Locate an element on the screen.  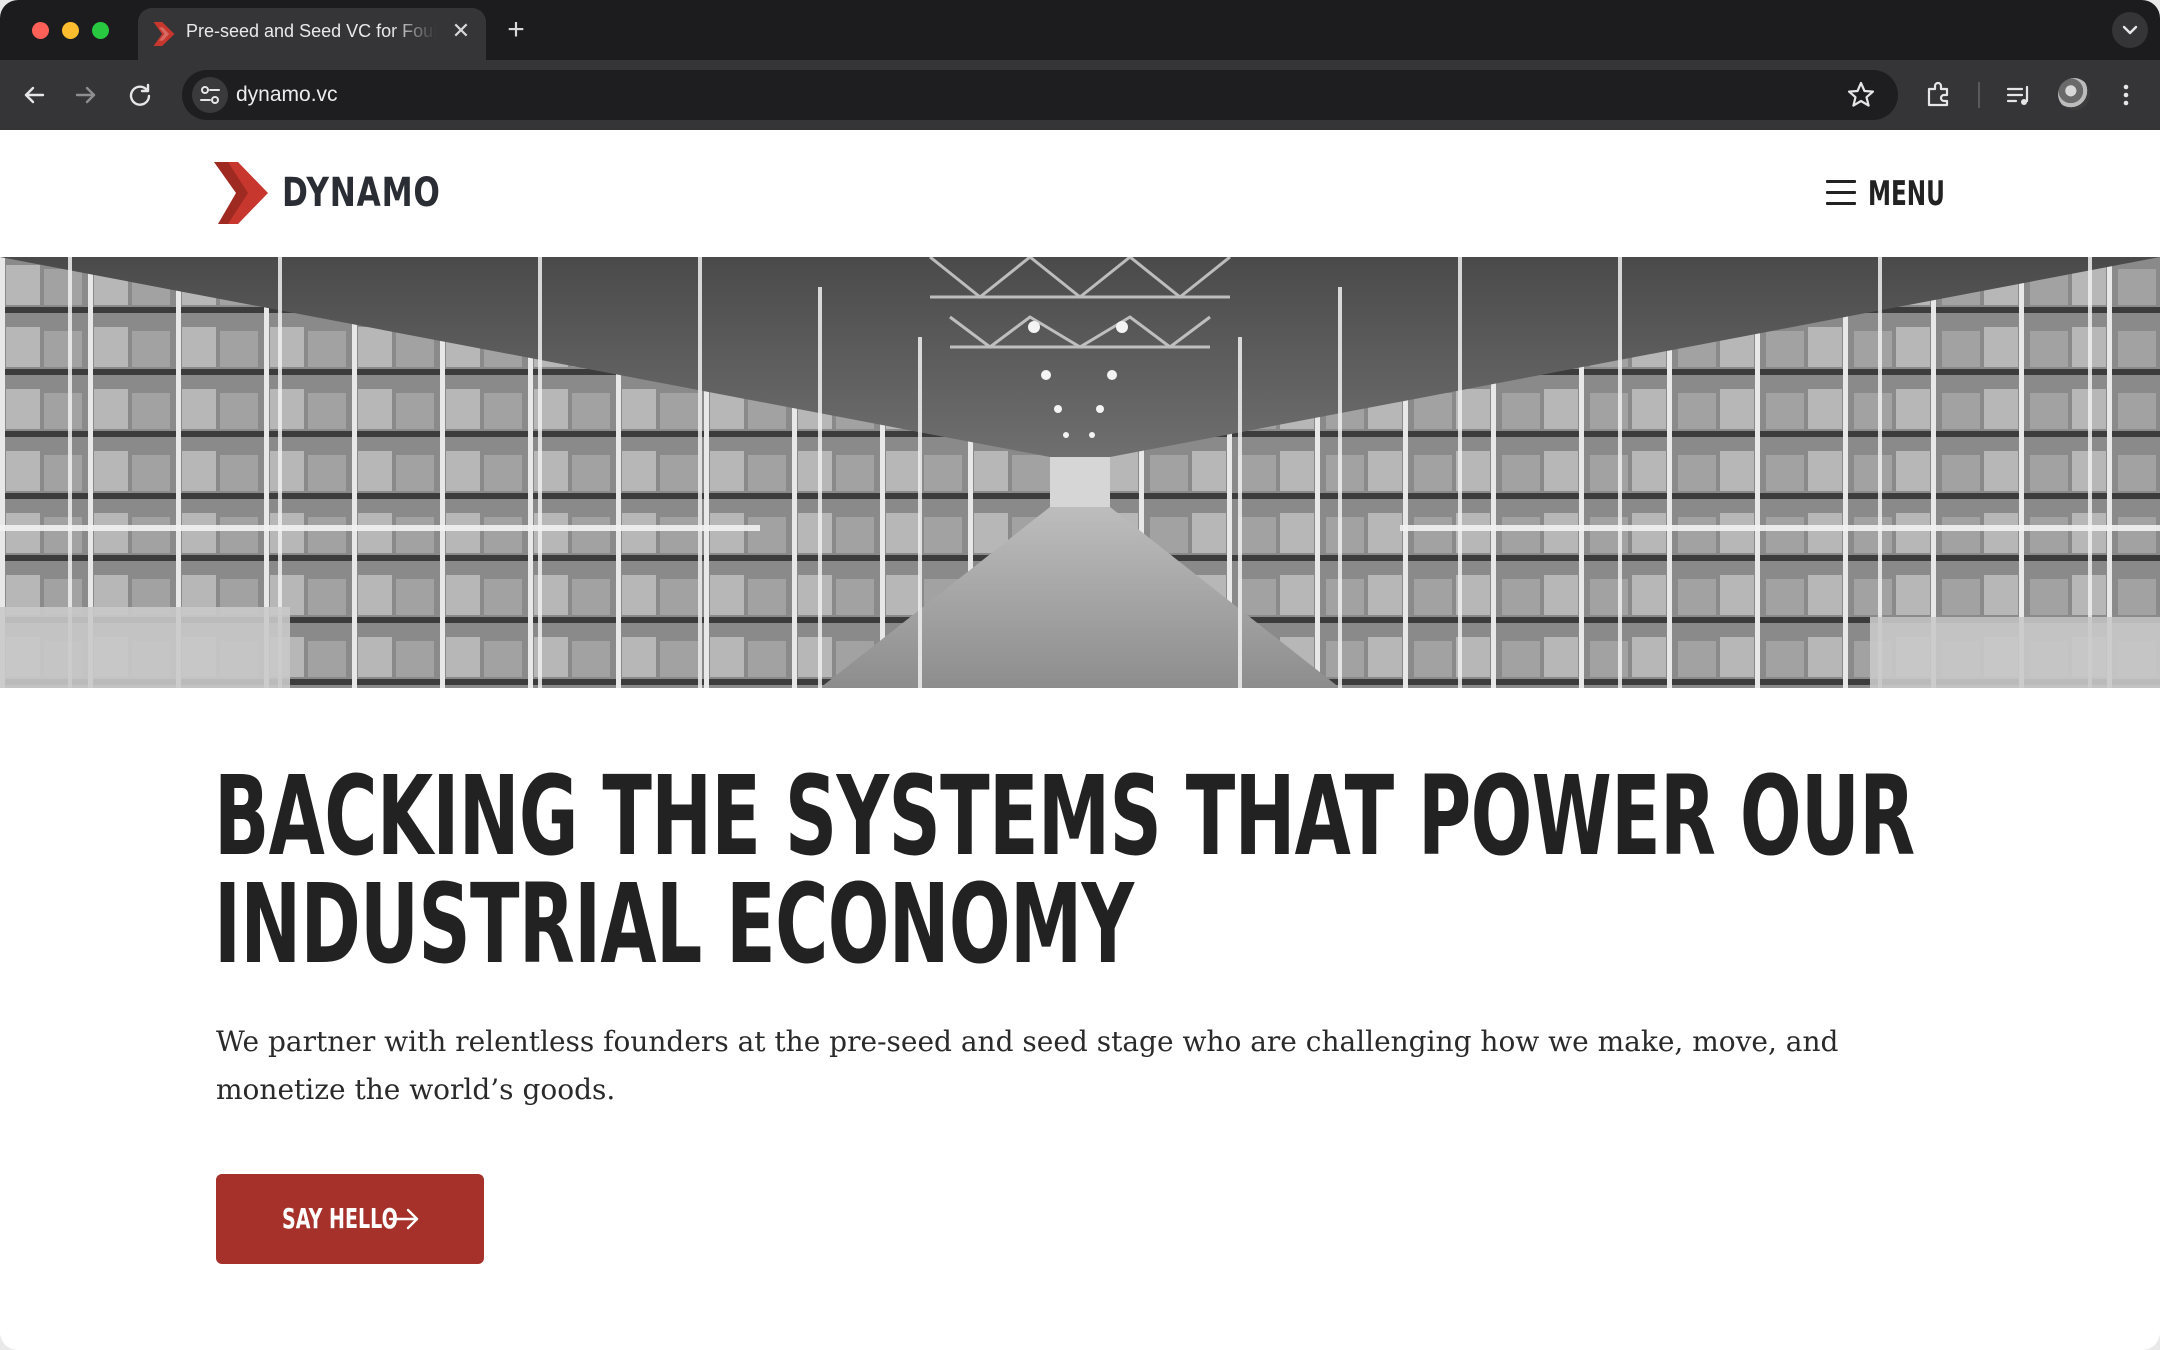
site-info-button is located at coordinates (210, 95).